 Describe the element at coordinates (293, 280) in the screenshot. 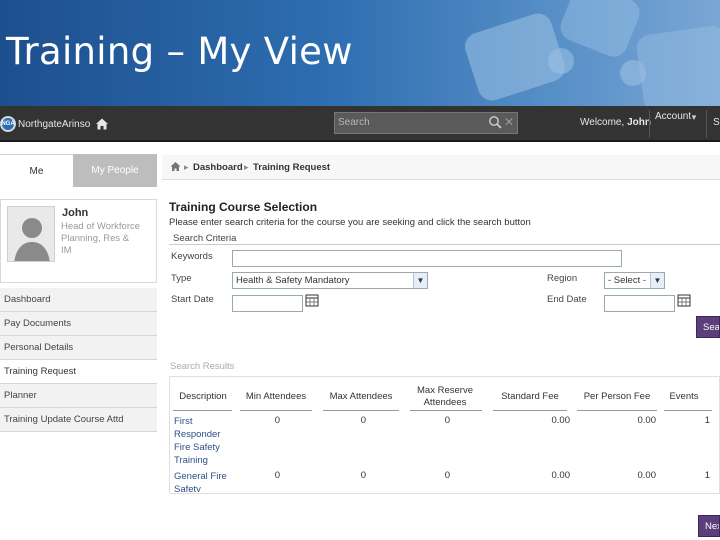

I see `type-select-value: Health & Safety Mandatory` at that location.